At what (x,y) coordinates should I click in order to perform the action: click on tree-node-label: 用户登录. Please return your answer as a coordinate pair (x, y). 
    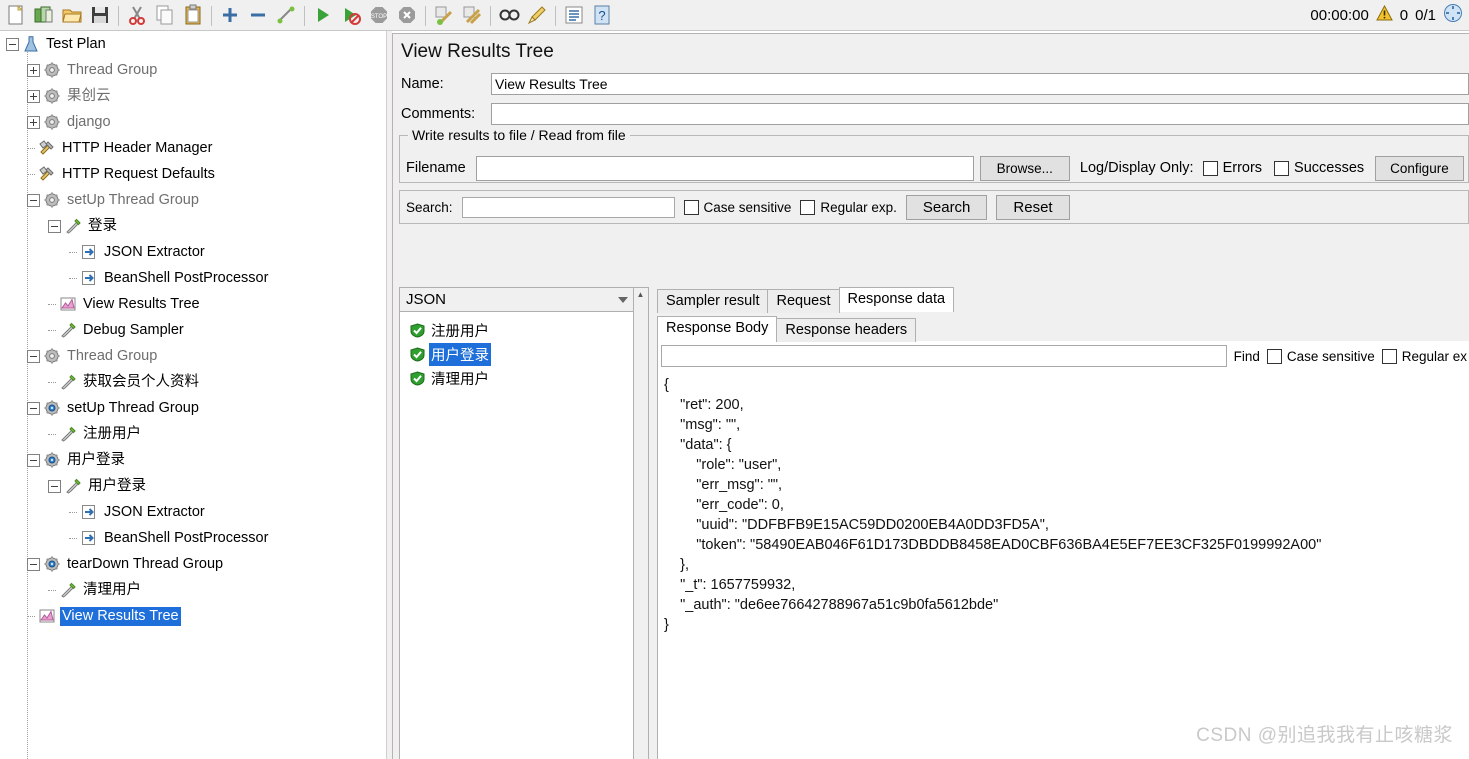
    Looking at the image, I should click on (117, 485).